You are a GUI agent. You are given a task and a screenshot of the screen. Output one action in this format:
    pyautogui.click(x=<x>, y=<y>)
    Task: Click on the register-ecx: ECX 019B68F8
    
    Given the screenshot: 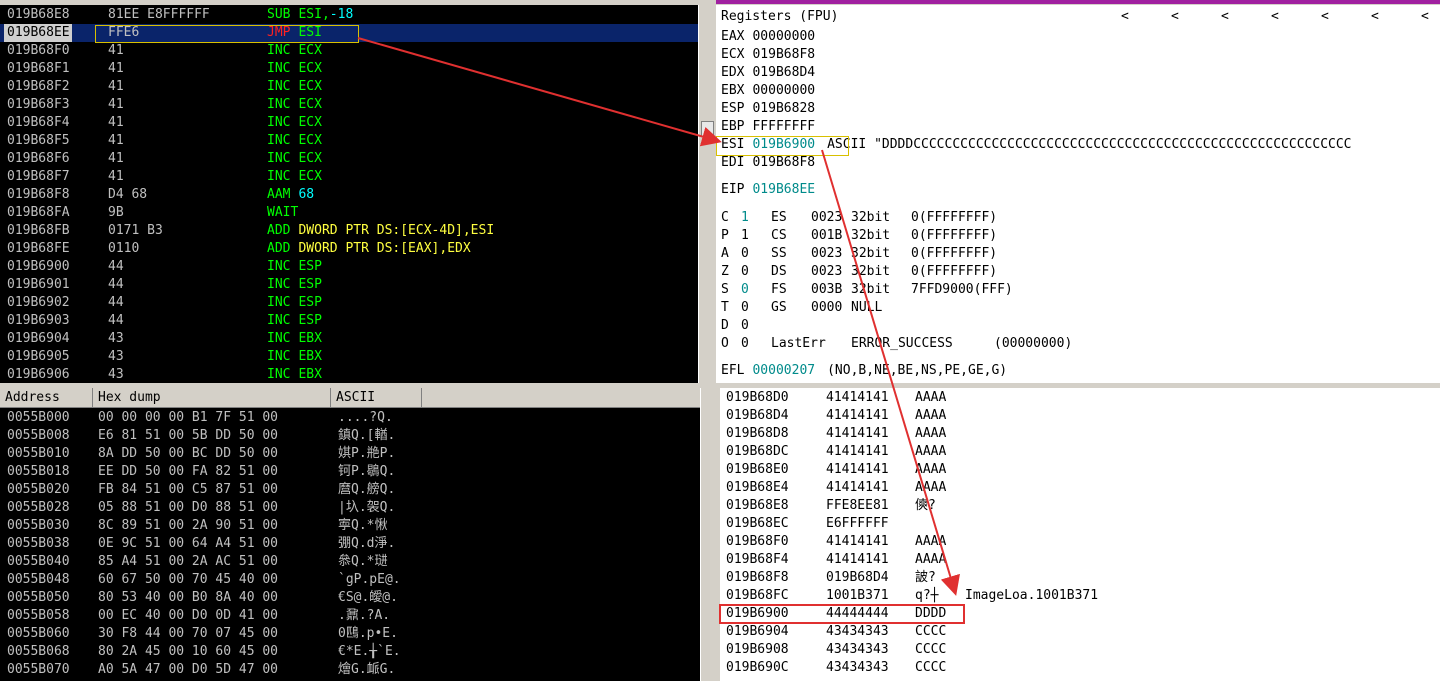 What is the action you would take?
    pyautogui.click(x=768, y=55)
    